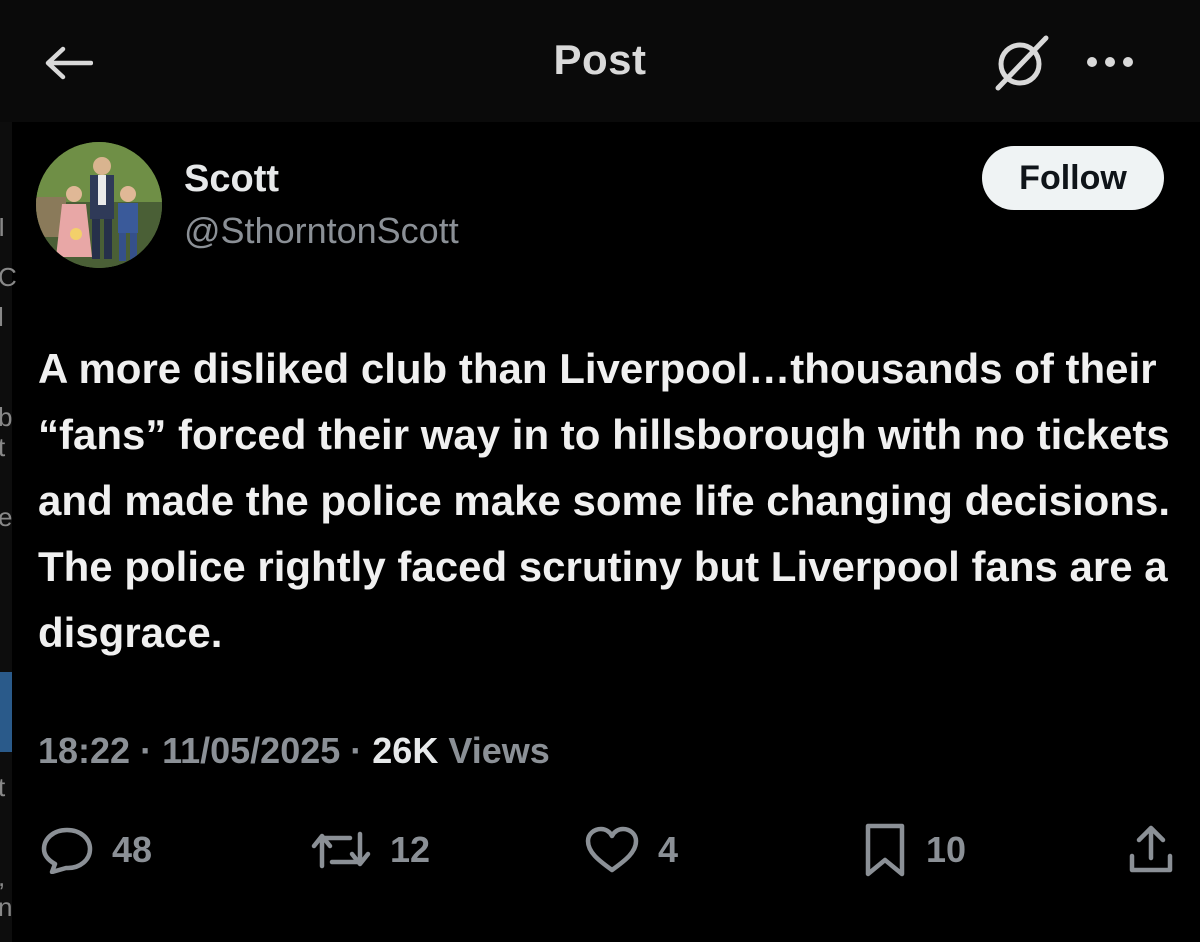 The image size is (1200, 942). What do you see at coordinates (600, 61) in the screenshot?
I see `top-bar: Post` at bounding box center [600, 61].